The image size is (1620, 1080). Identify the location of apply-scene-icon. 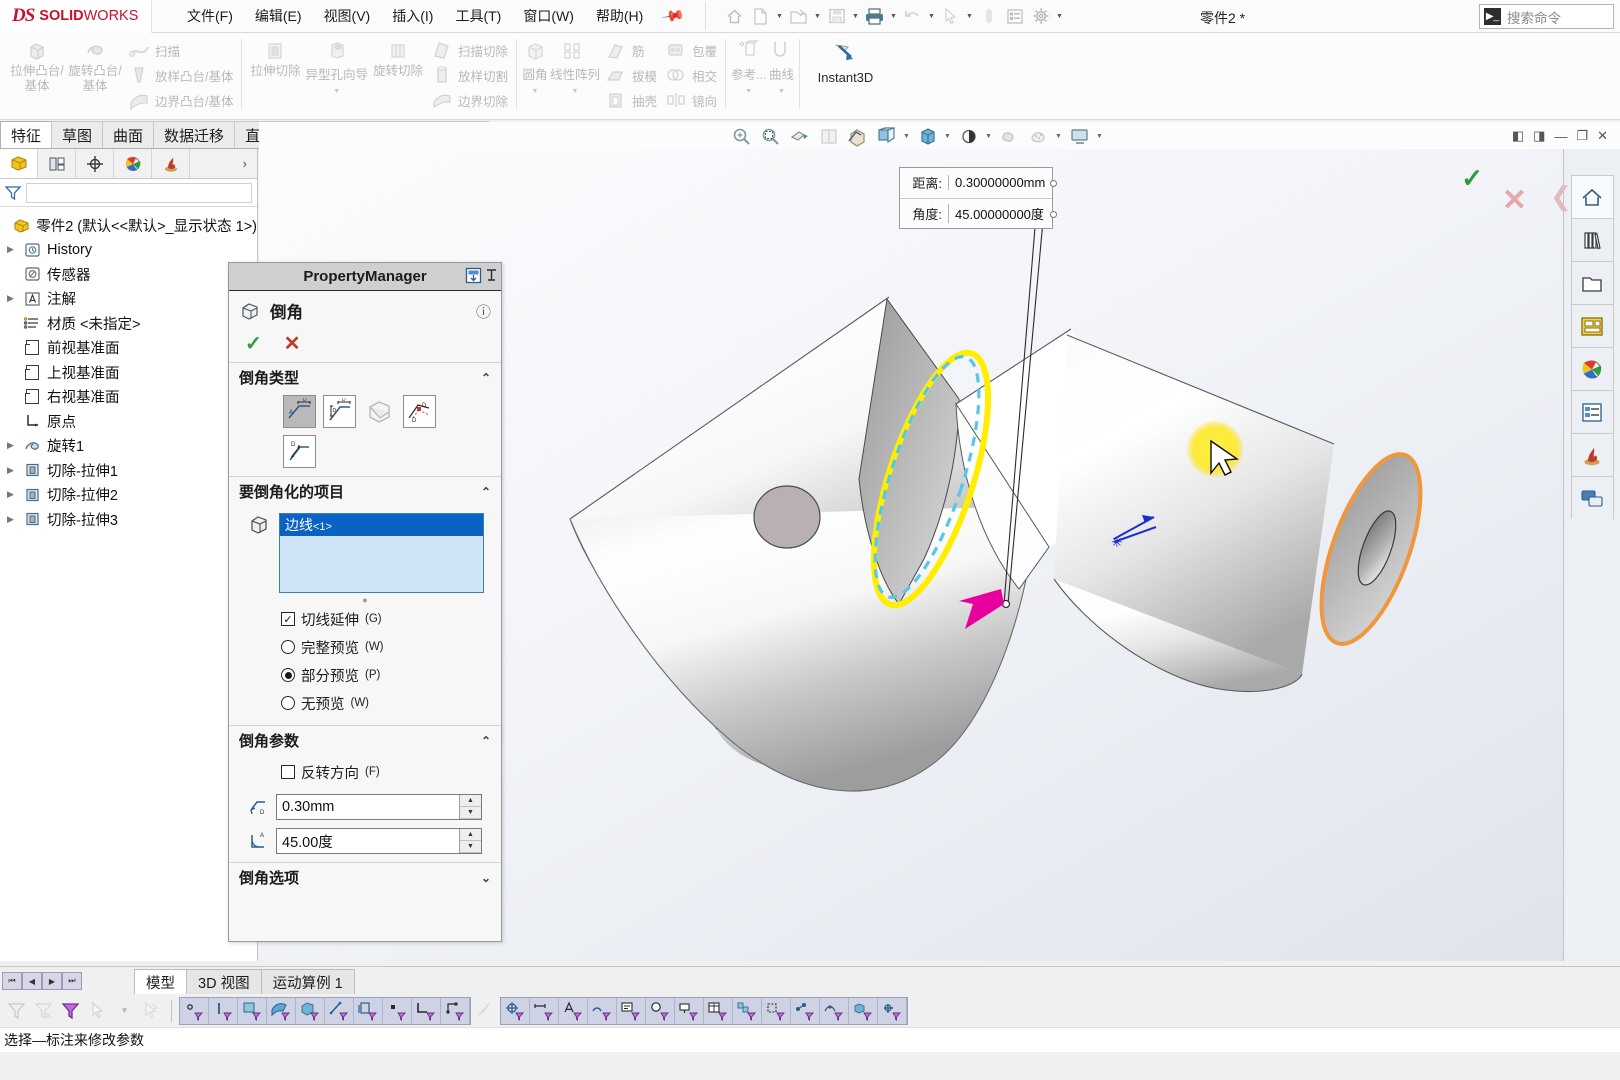
(1010, 136).